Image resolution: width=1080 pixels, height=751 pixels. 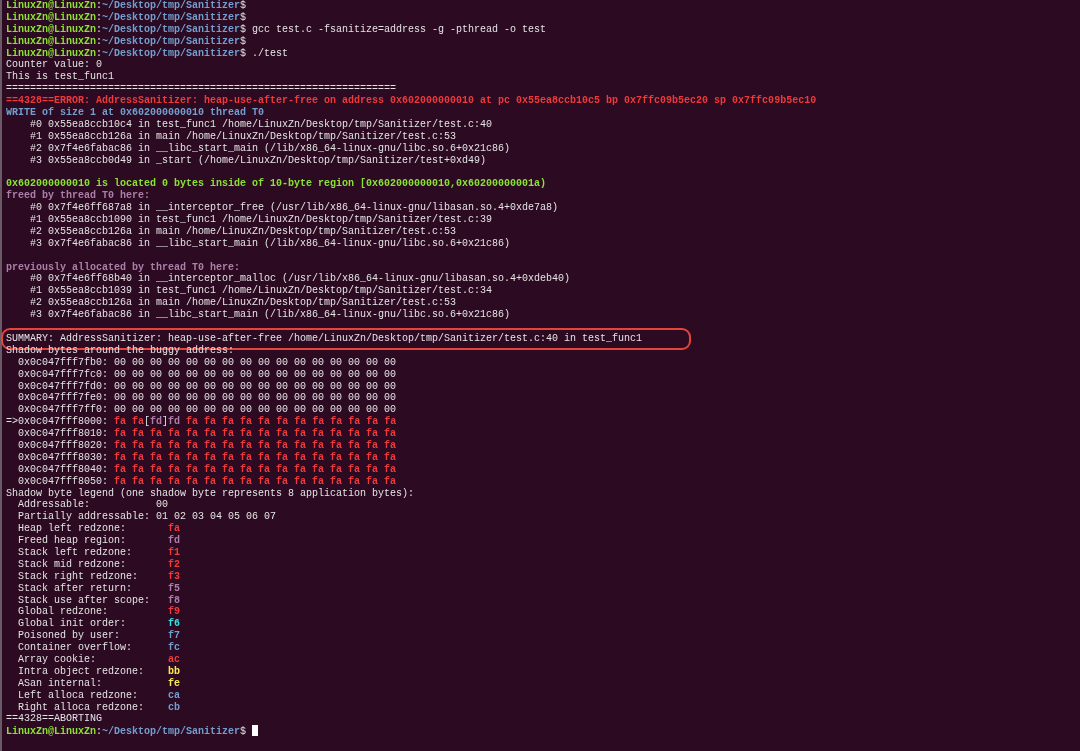 What do you see at coordinates (207, 386) in the screenshot?
I see `terminal-line: 0x0c047fff7fd0: 00 00 00 00 00 00 00 00 00 00 00 00 00 00 00 00` at bounding box center [207, 386].